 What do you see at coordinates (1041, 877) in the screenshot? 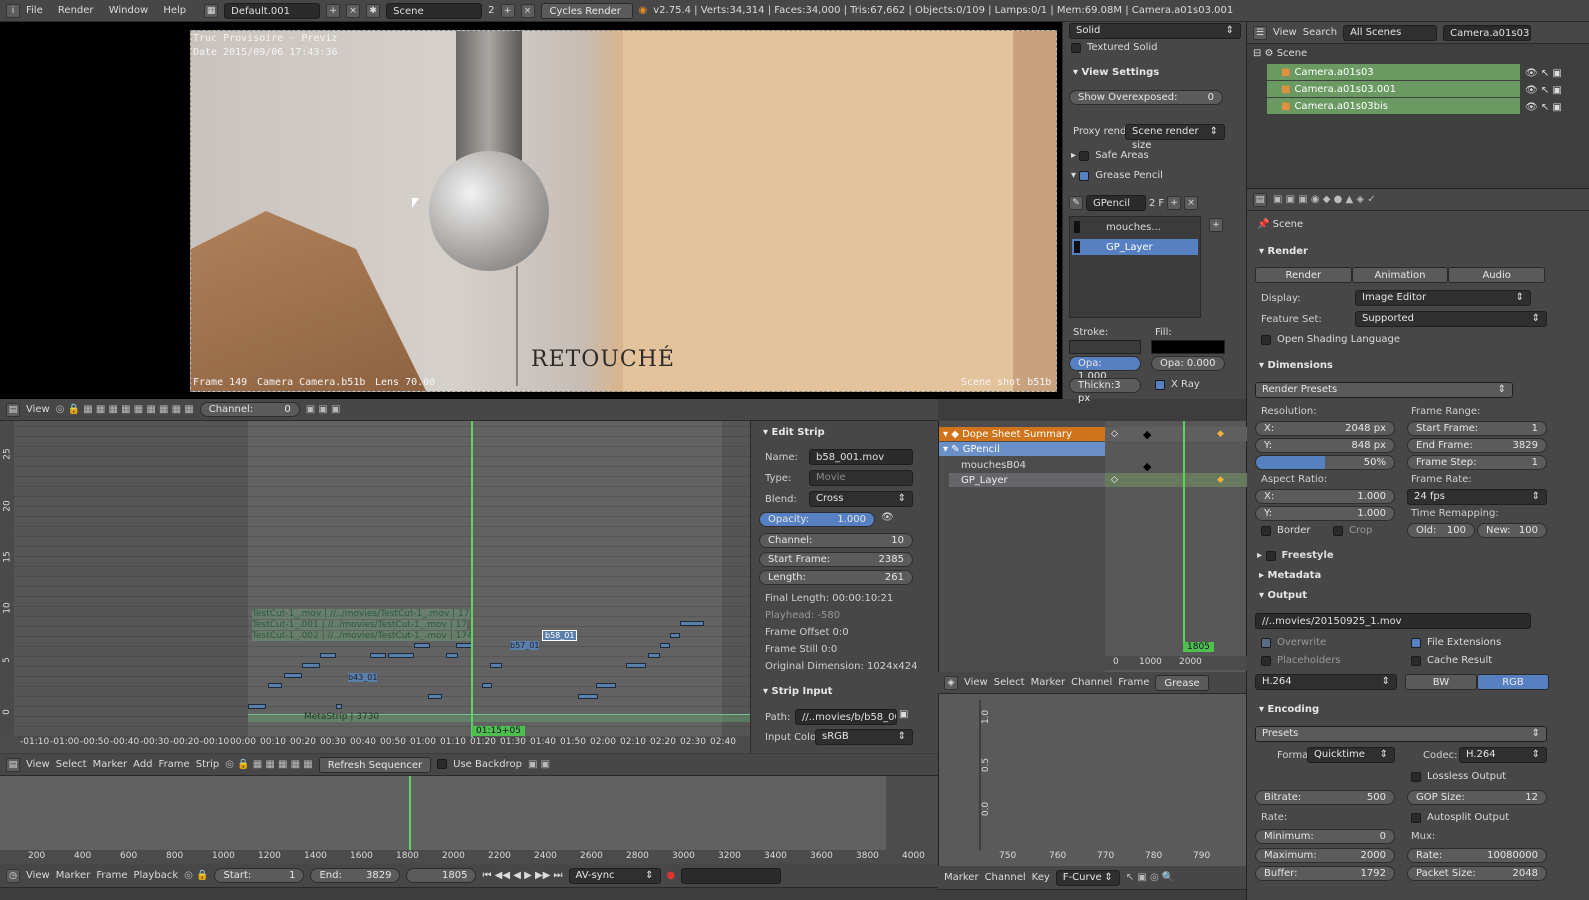
I see `menu-key: Key` at bounding box center [1041, 877].